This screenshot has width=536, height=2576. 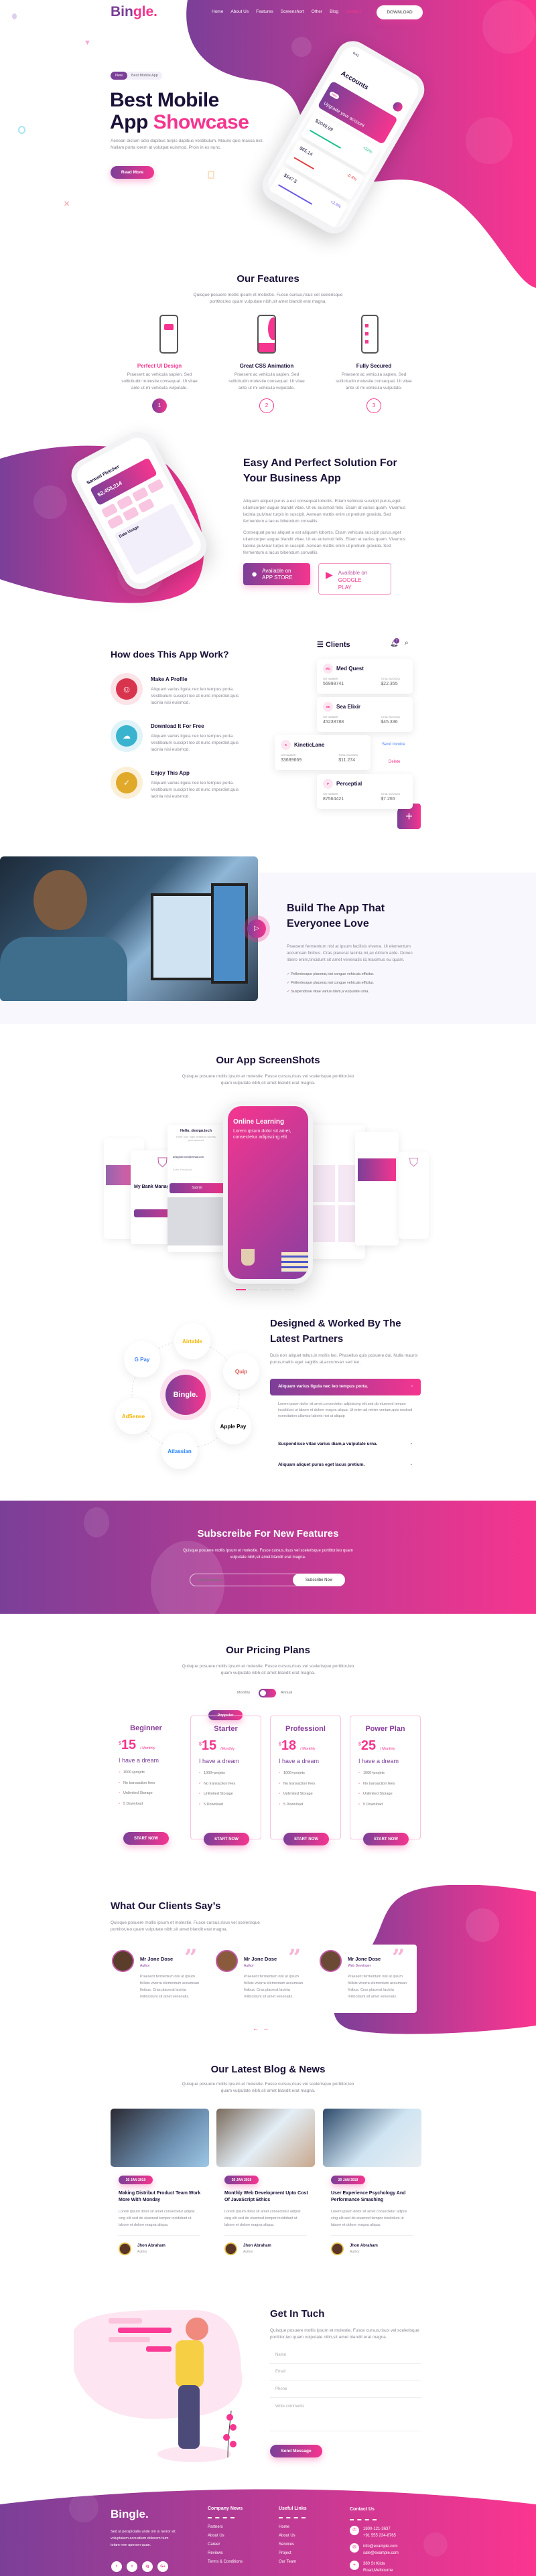 What do you see at coordinates (148, 2566) in the screenshot?
I see `instagram-icon: ig` at bounding box center [148, 2566].